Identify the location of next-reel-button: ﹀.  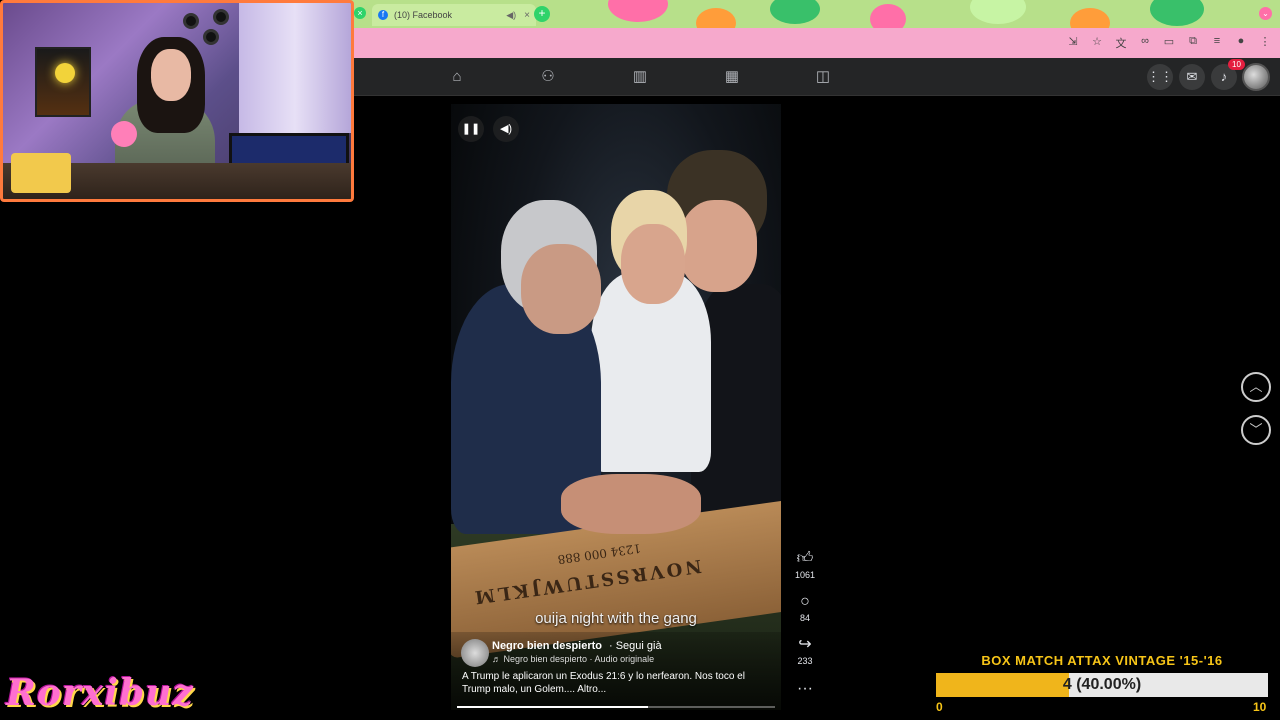
(1256, 430).